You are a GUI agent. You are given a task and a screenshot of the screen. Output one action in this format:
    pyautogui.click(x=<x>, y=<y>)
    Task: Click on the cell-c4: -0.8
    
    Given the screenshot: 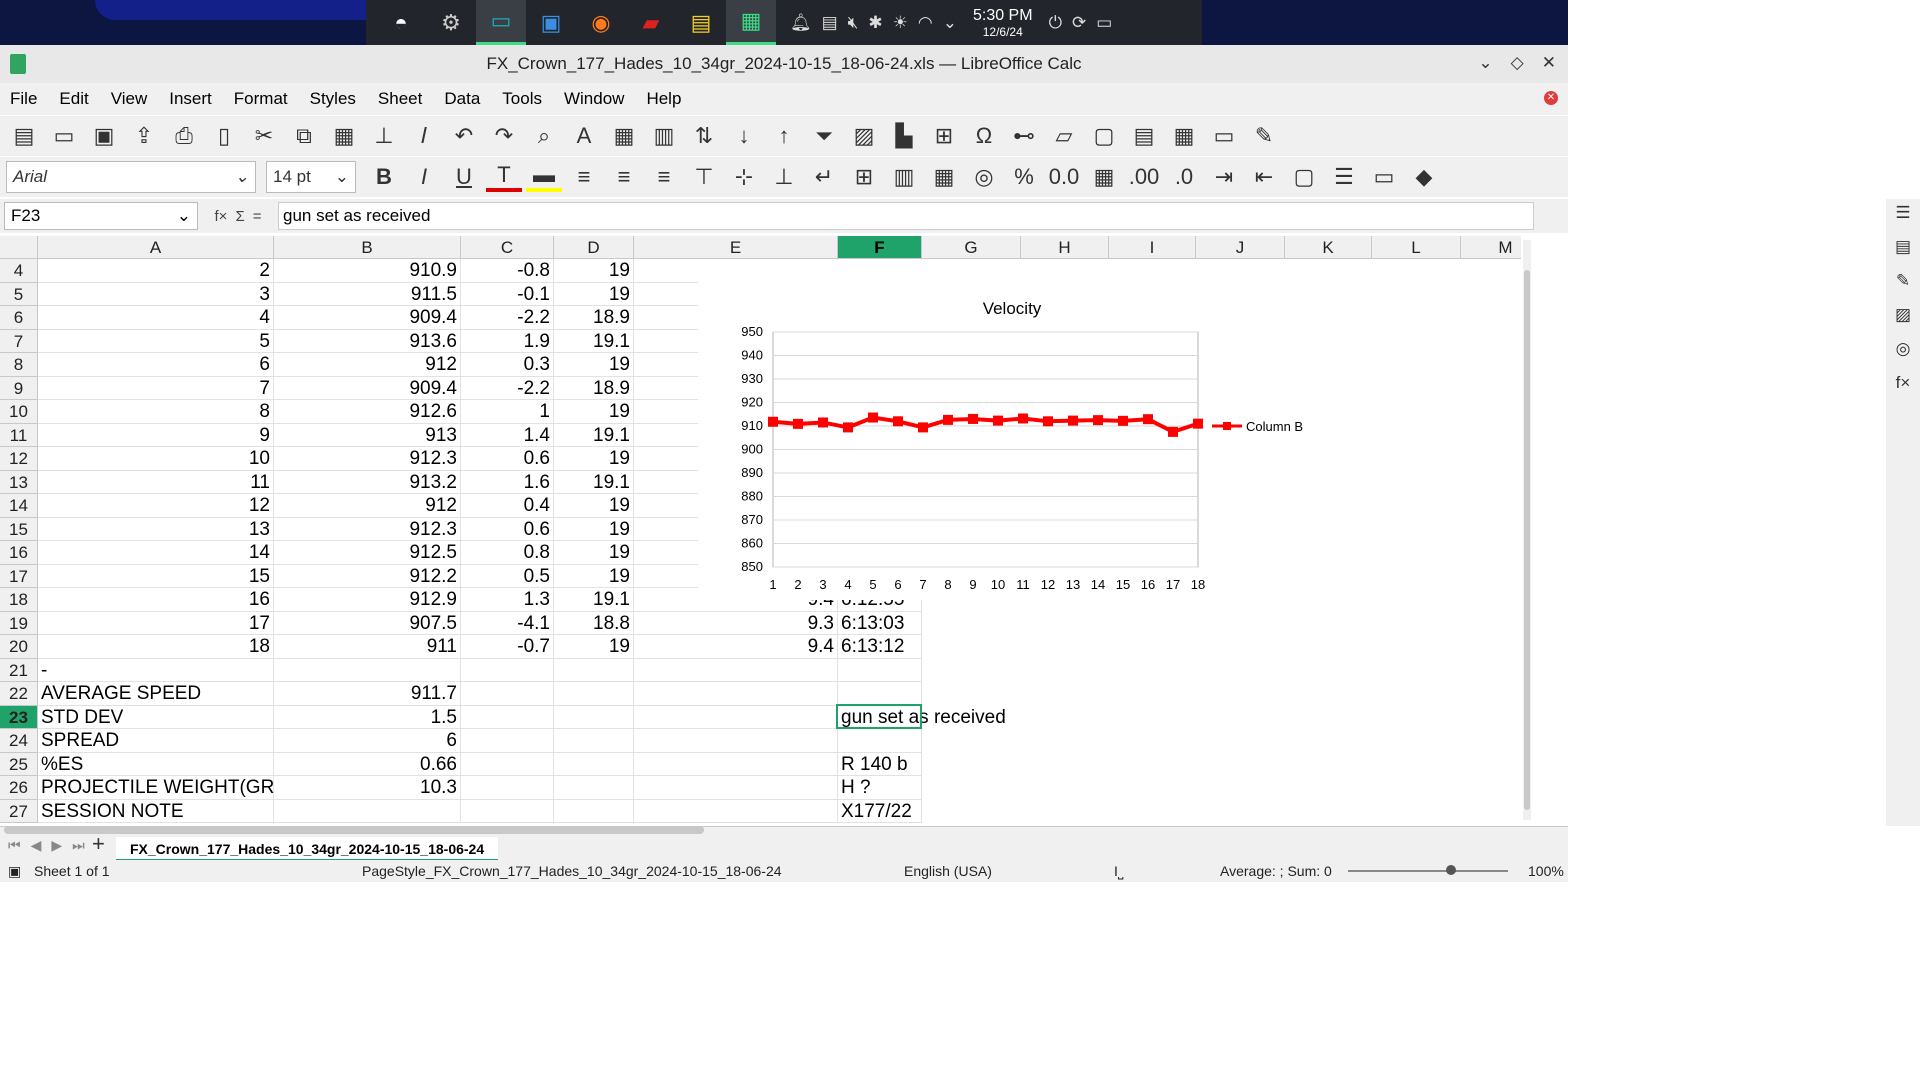 What is the action you would take?
    pyautogui.click(x=507, y=271)
    